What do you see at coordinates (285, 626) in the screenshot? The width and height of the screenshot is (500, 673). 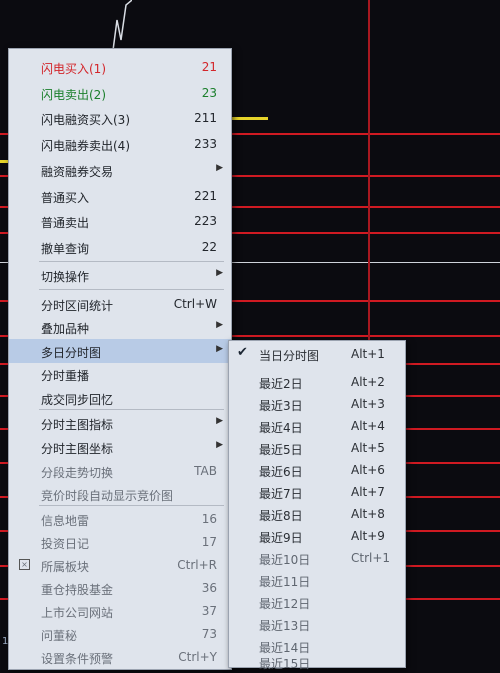 I see `submenu-item-label: 最近13日` at bounding box center [285, 626].